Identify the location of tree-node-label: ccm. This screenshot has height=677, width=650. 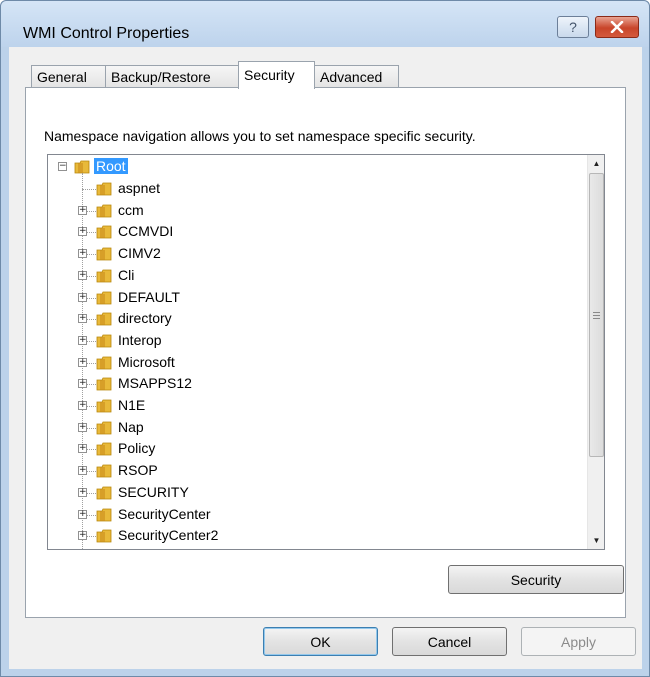
(131, 209).